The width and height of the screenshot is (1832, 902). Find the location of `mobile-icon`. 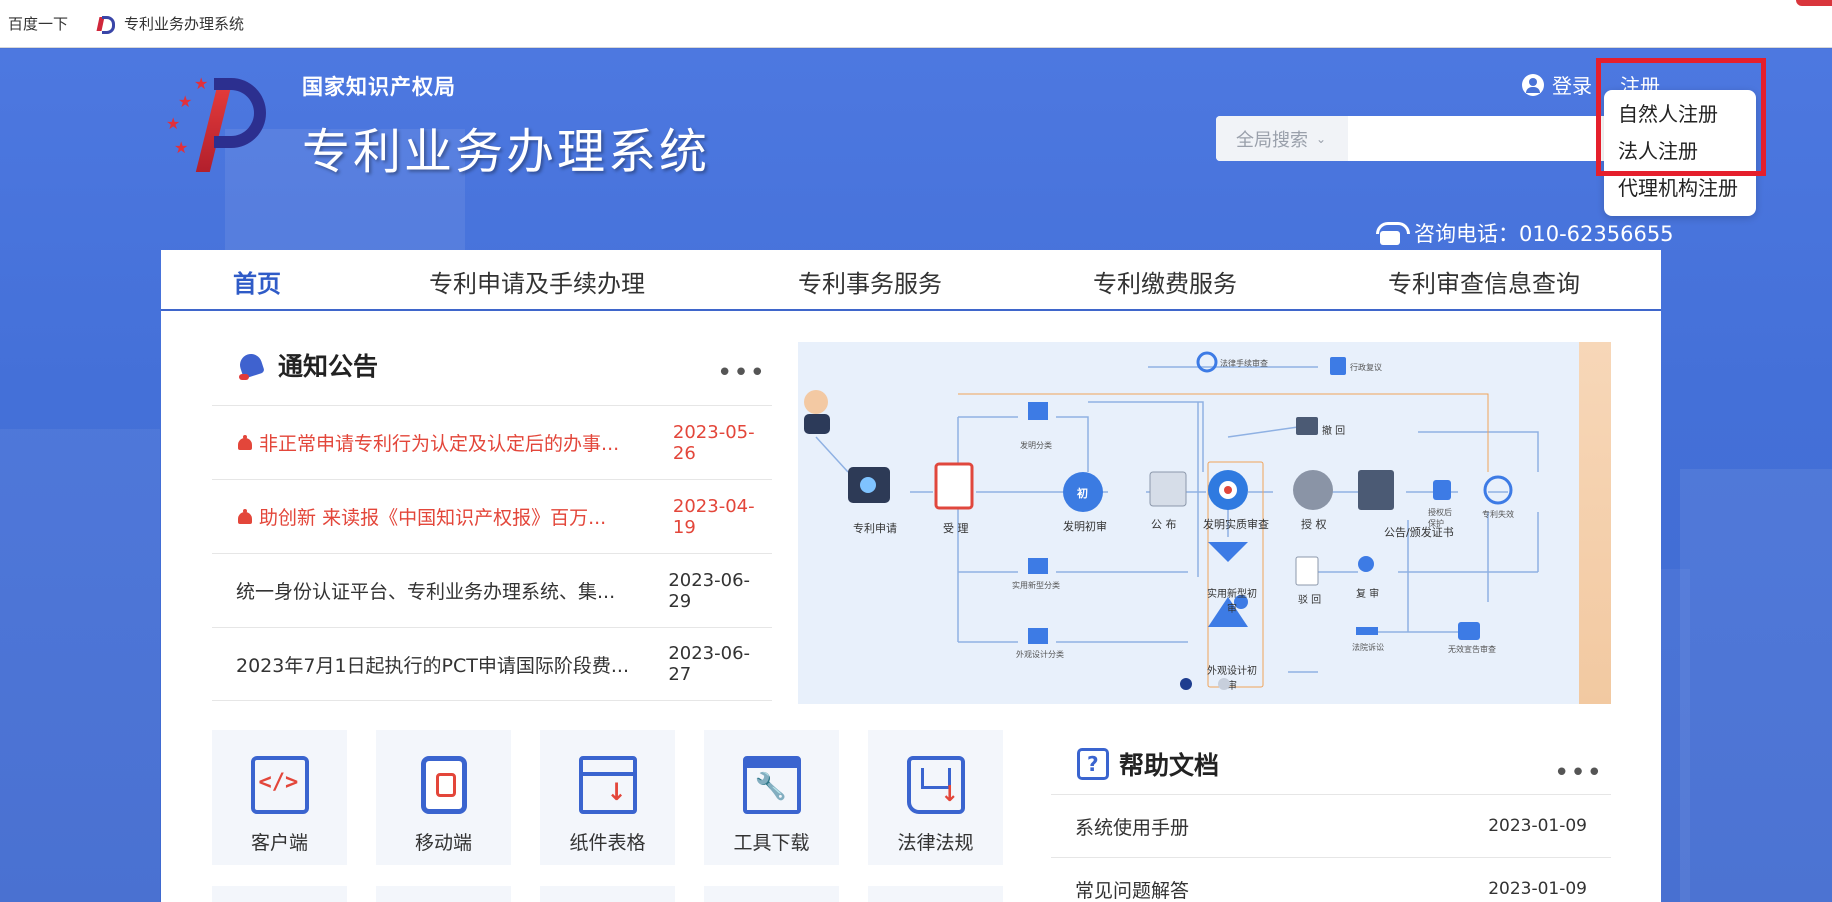

mobile-icon is located at coordinates (443, 785).